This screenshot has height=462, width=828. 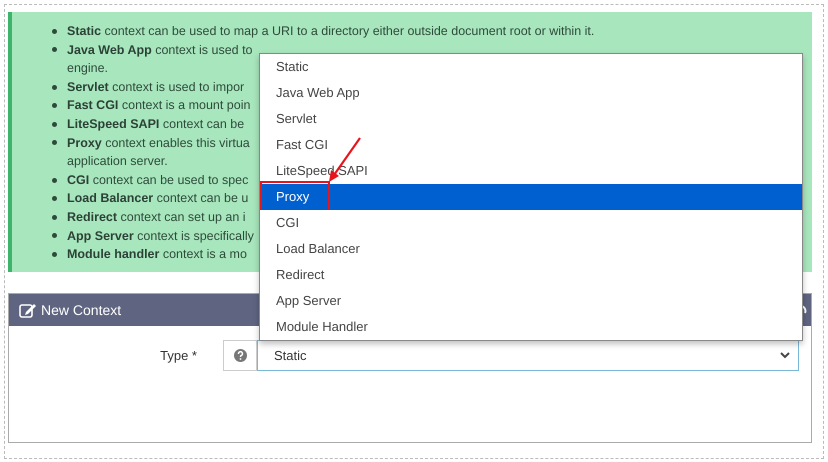 I want to click on info-text: Servlet context is used to impor, so click(x=155, y=87).